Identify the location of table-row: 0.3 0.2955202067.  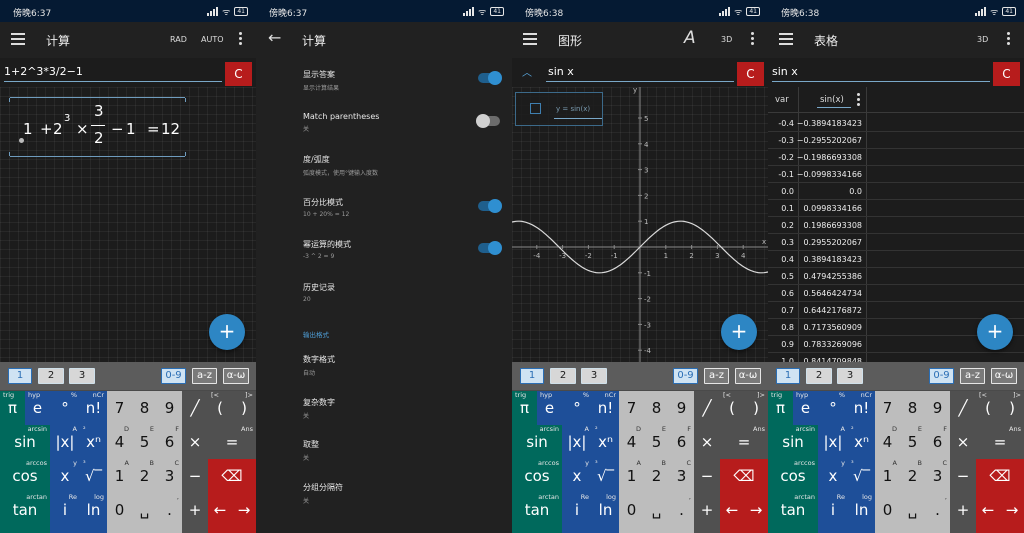
(896, 242).